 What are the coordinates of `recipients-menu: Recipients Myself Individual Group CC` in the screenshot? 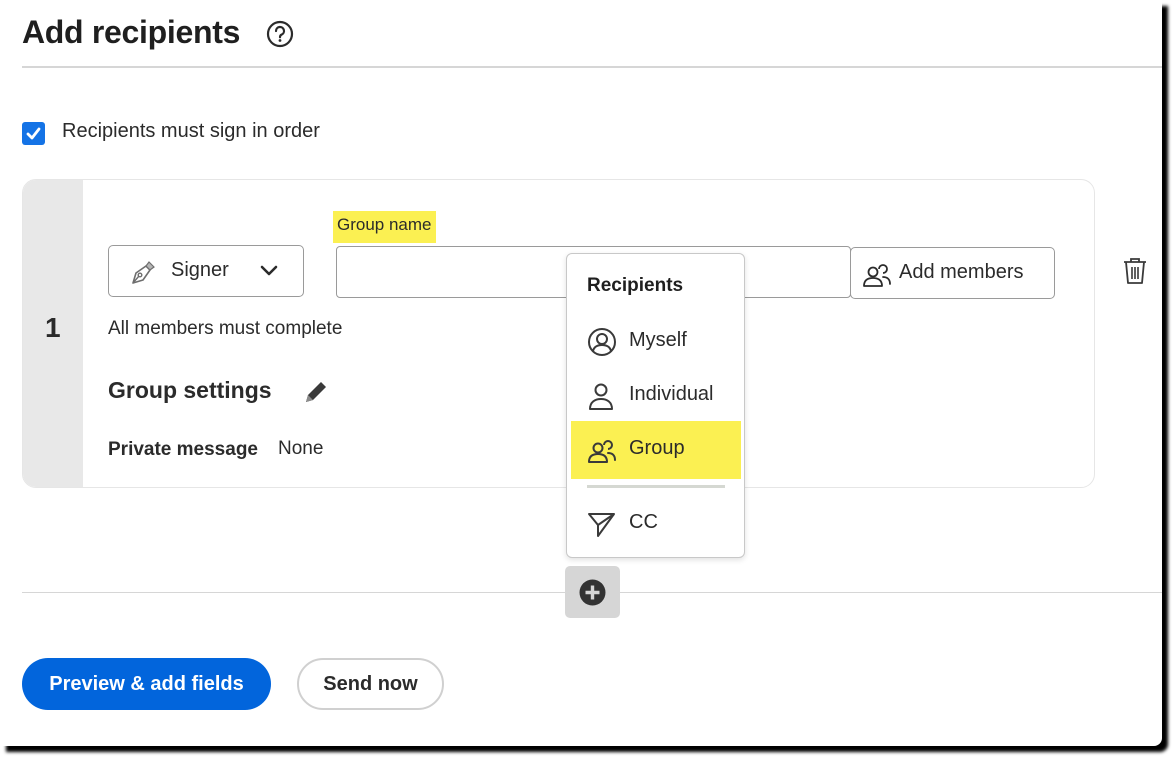 It's located at (655, 405).